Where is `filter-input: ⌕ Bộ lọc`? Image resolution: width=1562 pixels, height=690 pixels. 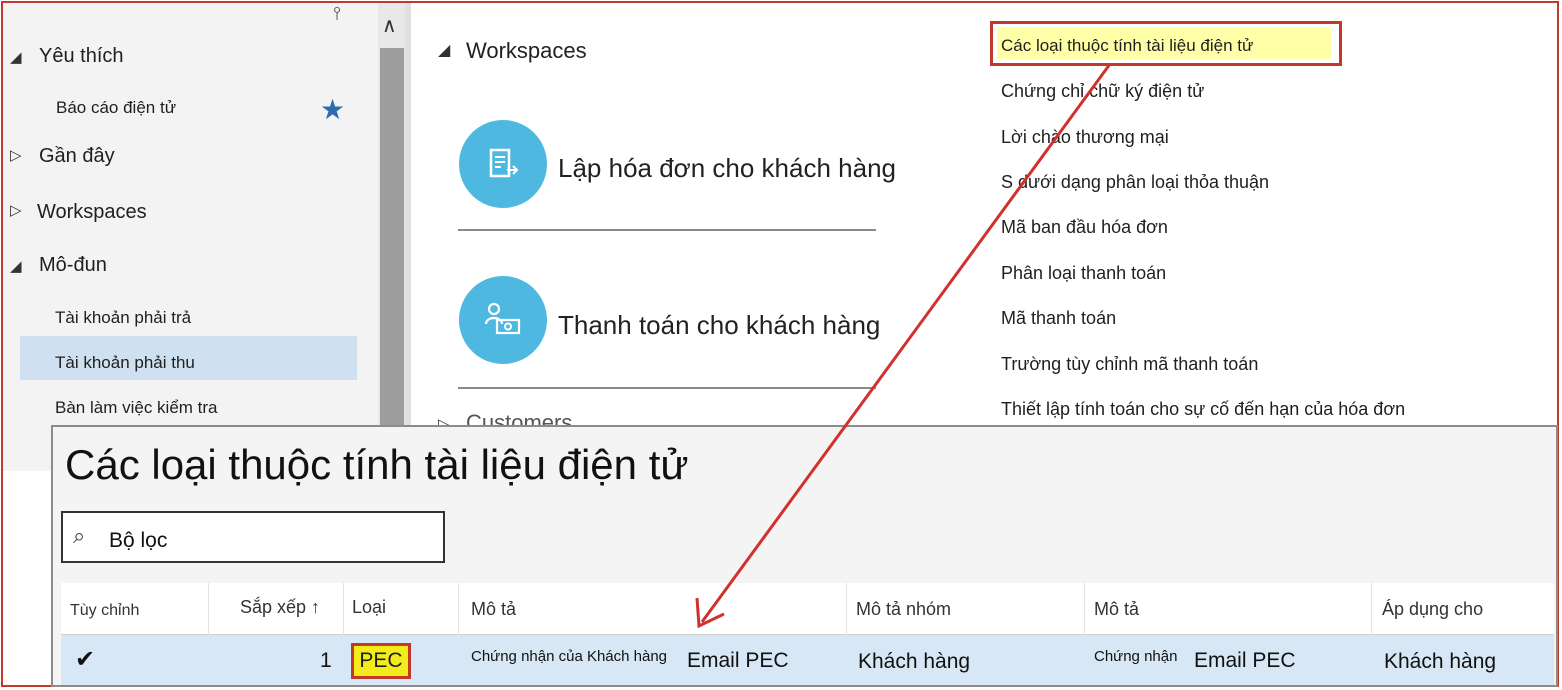
filter-input: ⌕ Bộ lọc is located at coordinates (253, 537).